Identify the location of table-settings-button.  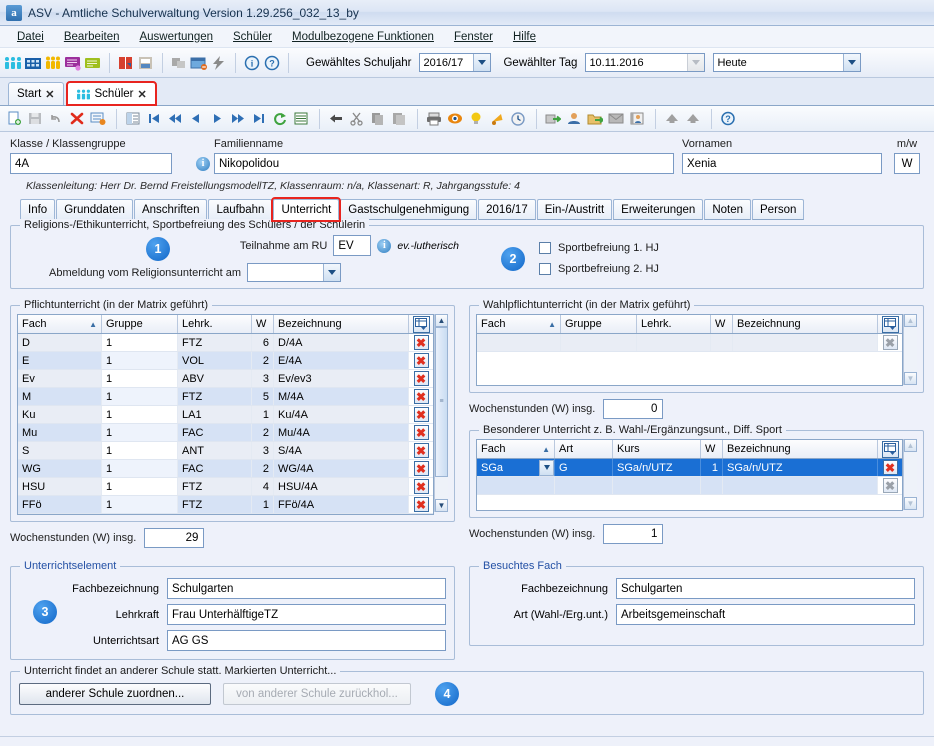
(421, 324).